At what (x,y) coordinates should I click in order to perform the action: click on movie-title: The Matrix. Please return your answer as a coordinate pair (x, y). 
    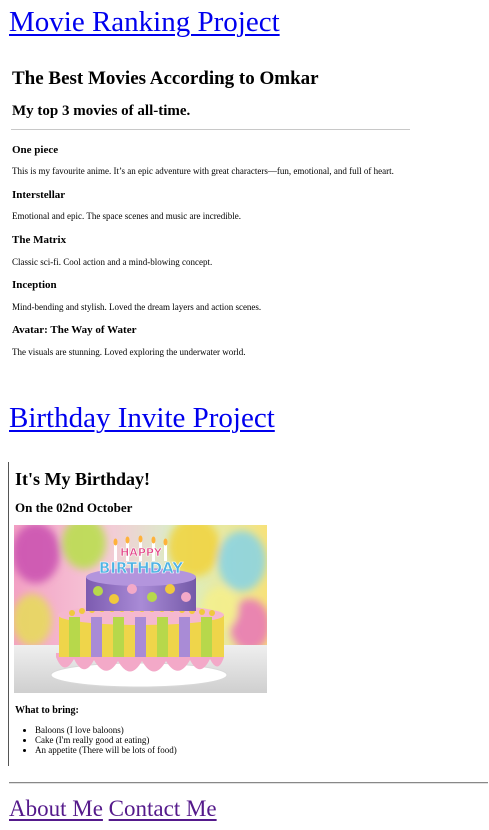
    Looking at the image, I should click on (39, 240).